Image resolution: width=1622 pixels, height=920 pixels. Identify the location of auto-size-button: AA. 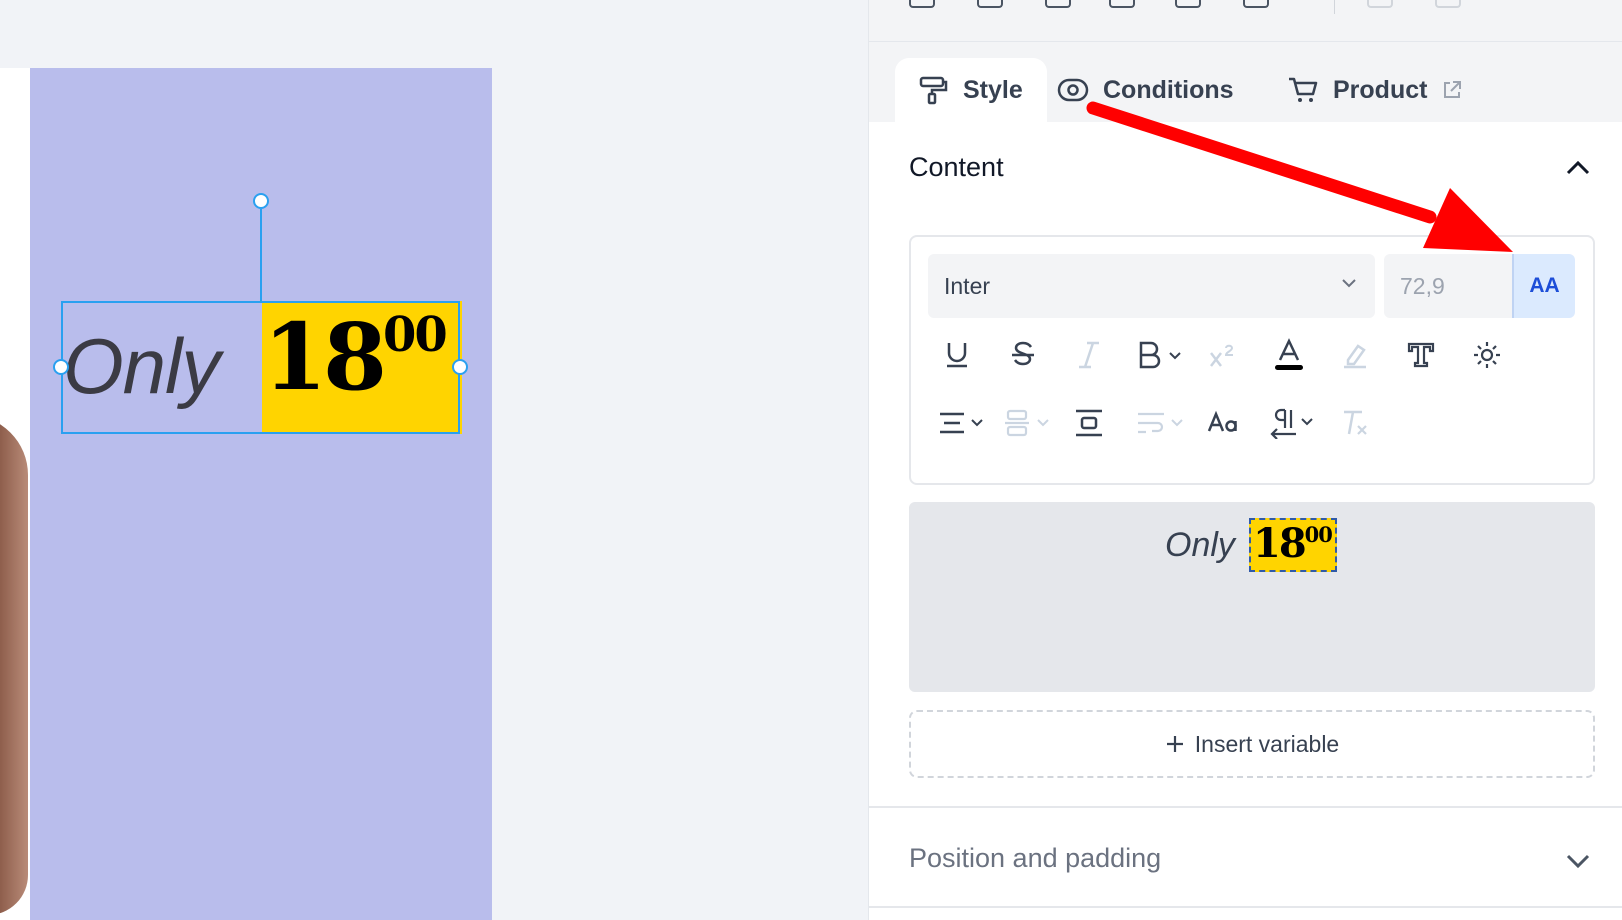
(1543, 286).